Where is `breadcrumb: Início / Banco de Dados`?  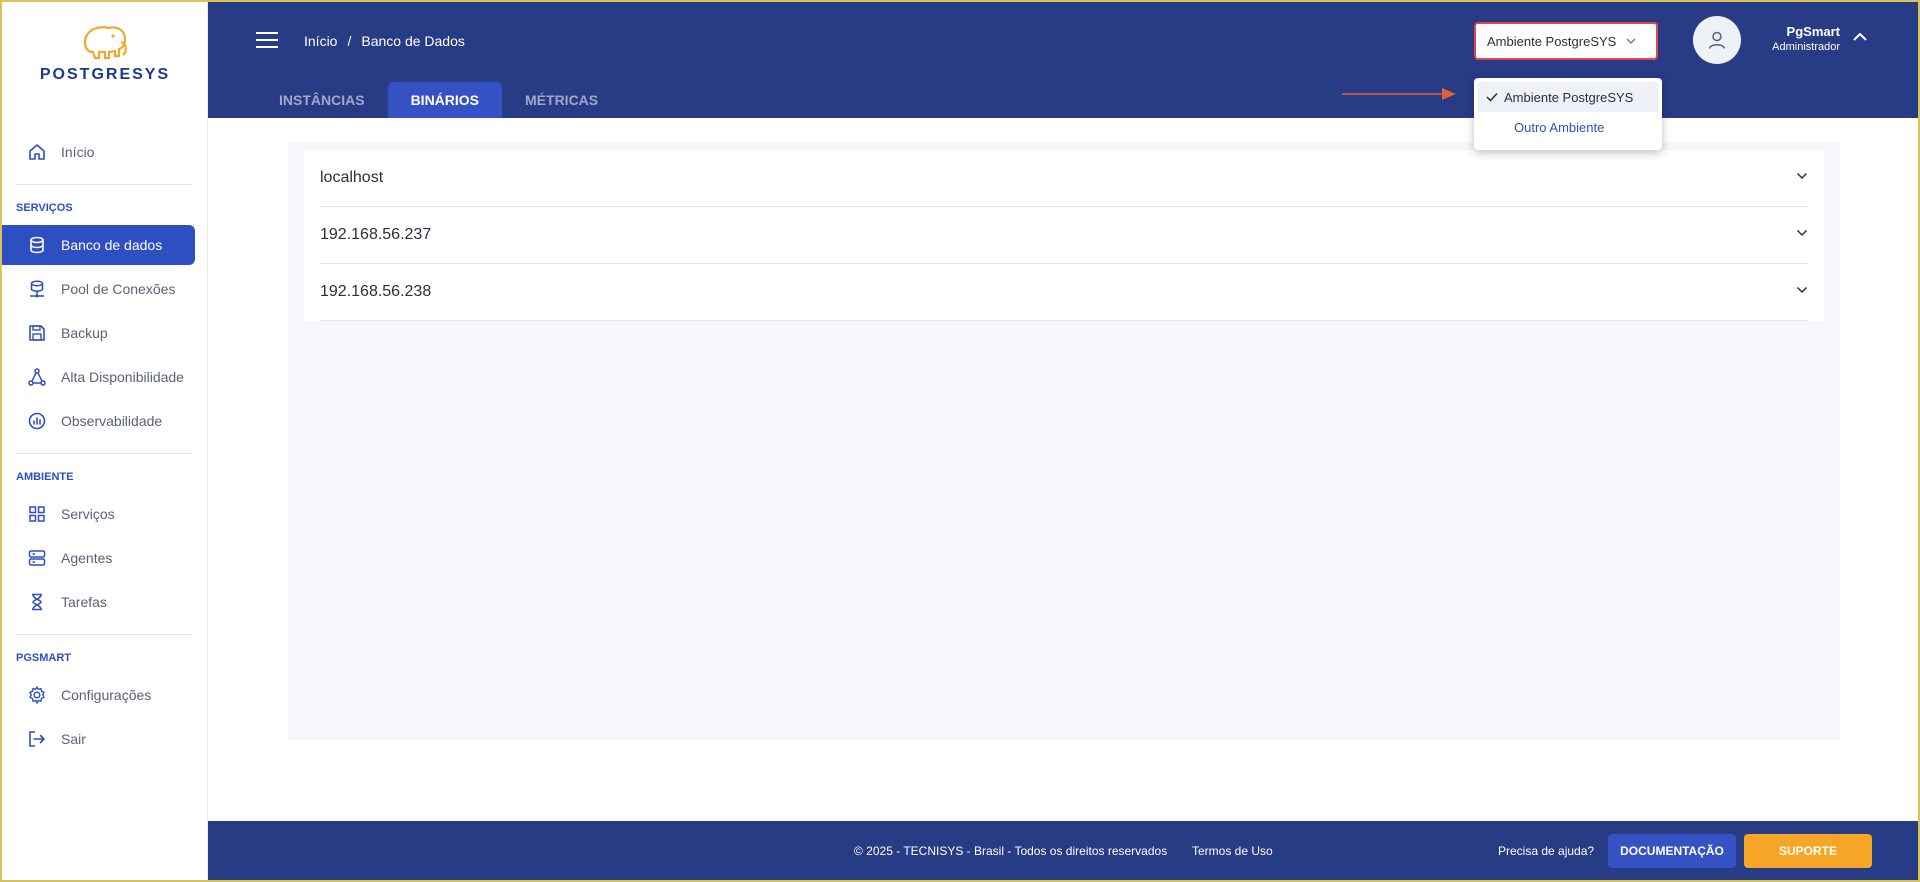
breadcrumb: Início / Banco de Dados is located at coordinates (384, 41).